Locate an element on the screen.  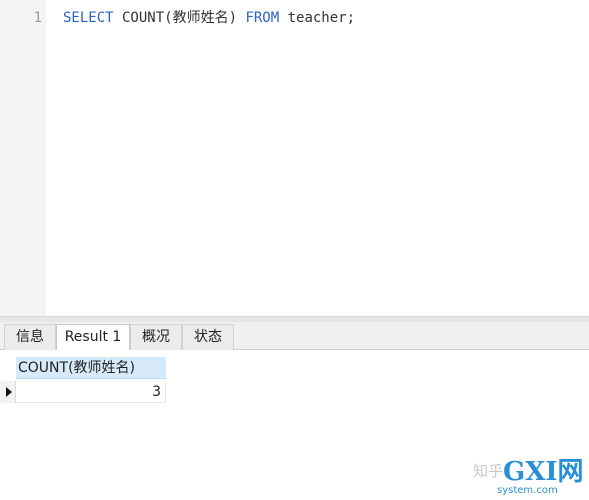
sql-keyword-select: SELECT is located at coordinates (88, 18).